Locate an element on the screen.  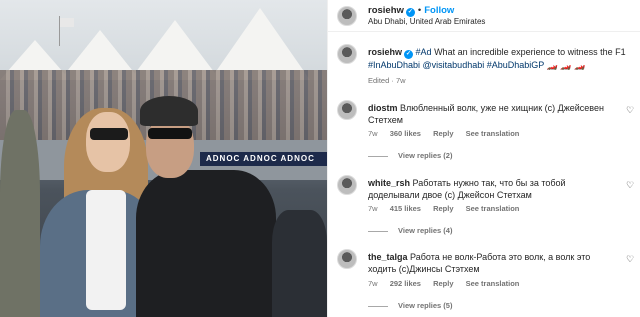
flag is located at coordinates (67, 22).